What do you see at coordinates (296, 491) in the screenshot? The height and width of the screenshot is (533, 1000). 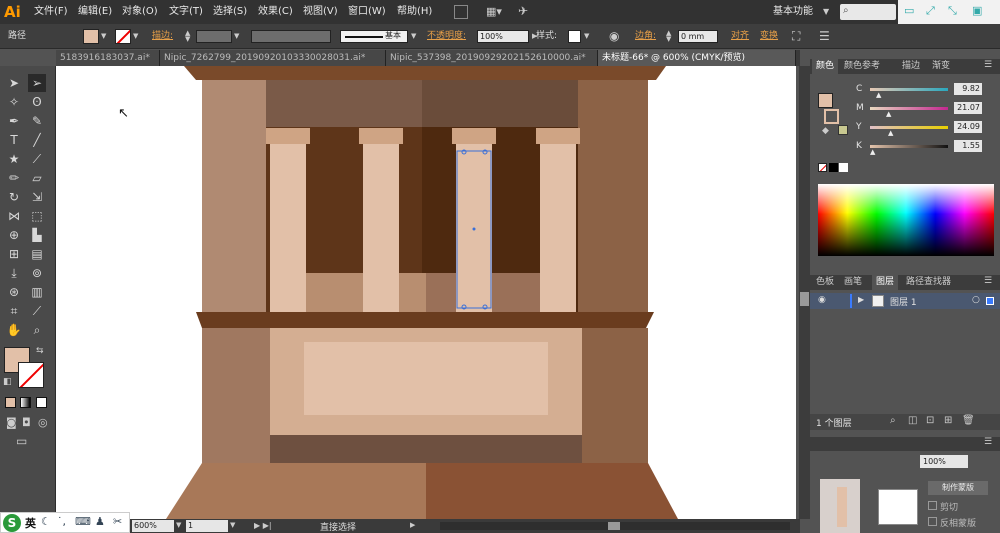 I see `base-left` at bounding box center [296, 491].